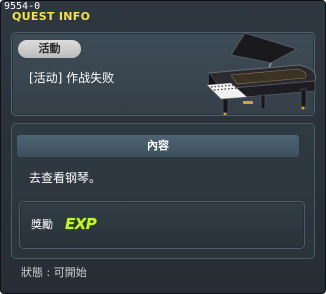  I want to click on window-title: QUEST INFO, so click(51, 16).